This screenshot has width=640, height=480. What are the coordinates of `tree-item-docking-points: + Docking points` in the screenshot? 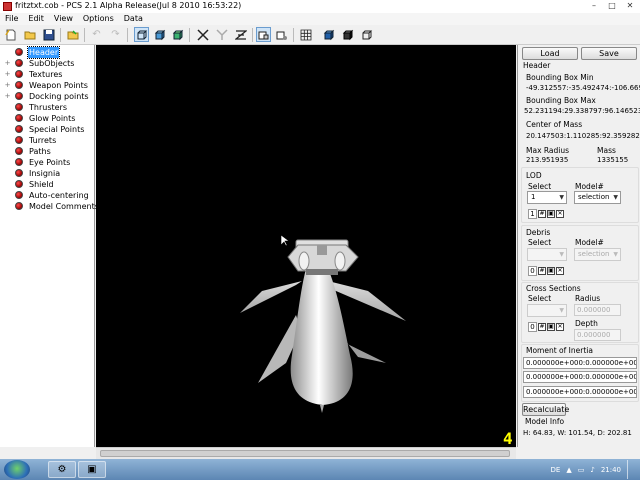 It's located at (47, 96).